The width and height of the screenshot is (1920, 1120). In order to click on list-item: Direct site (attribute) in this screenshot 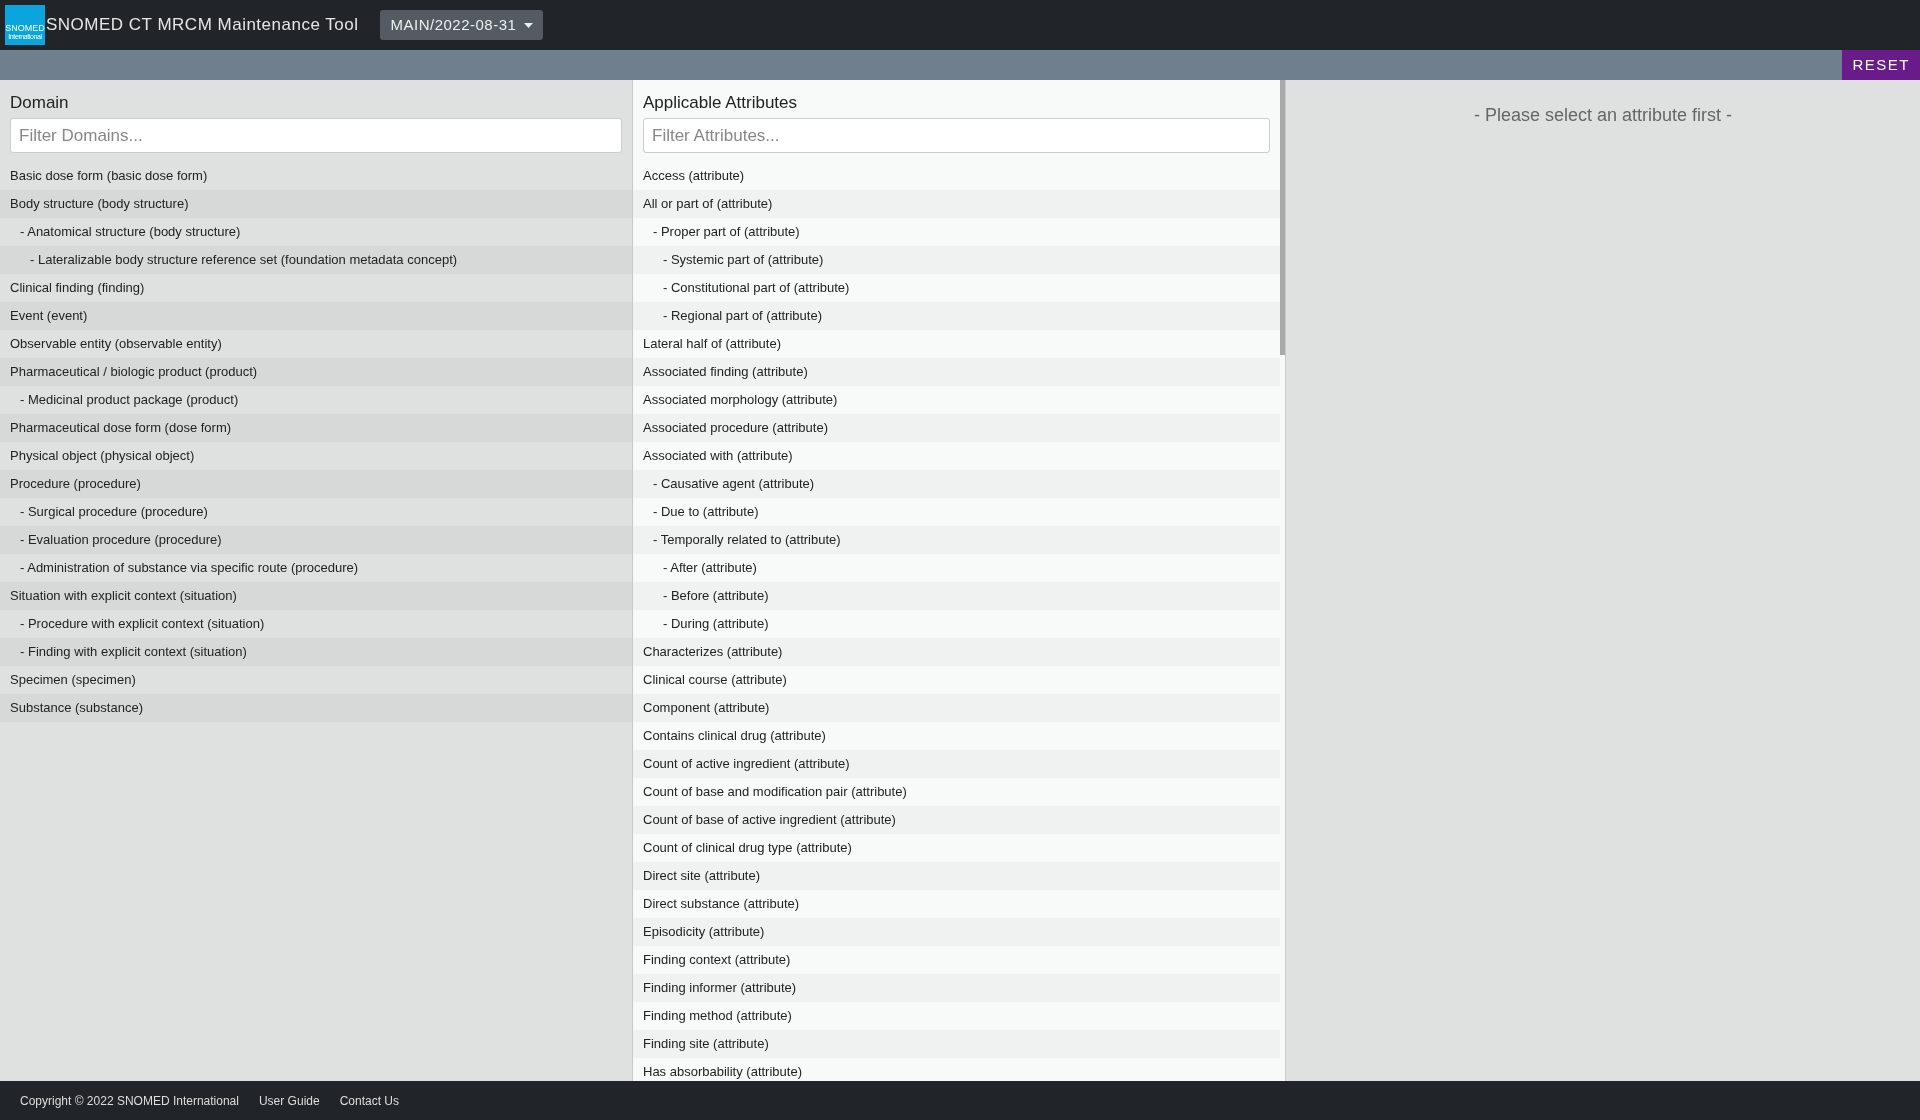, I will do `click(956, 876)`.